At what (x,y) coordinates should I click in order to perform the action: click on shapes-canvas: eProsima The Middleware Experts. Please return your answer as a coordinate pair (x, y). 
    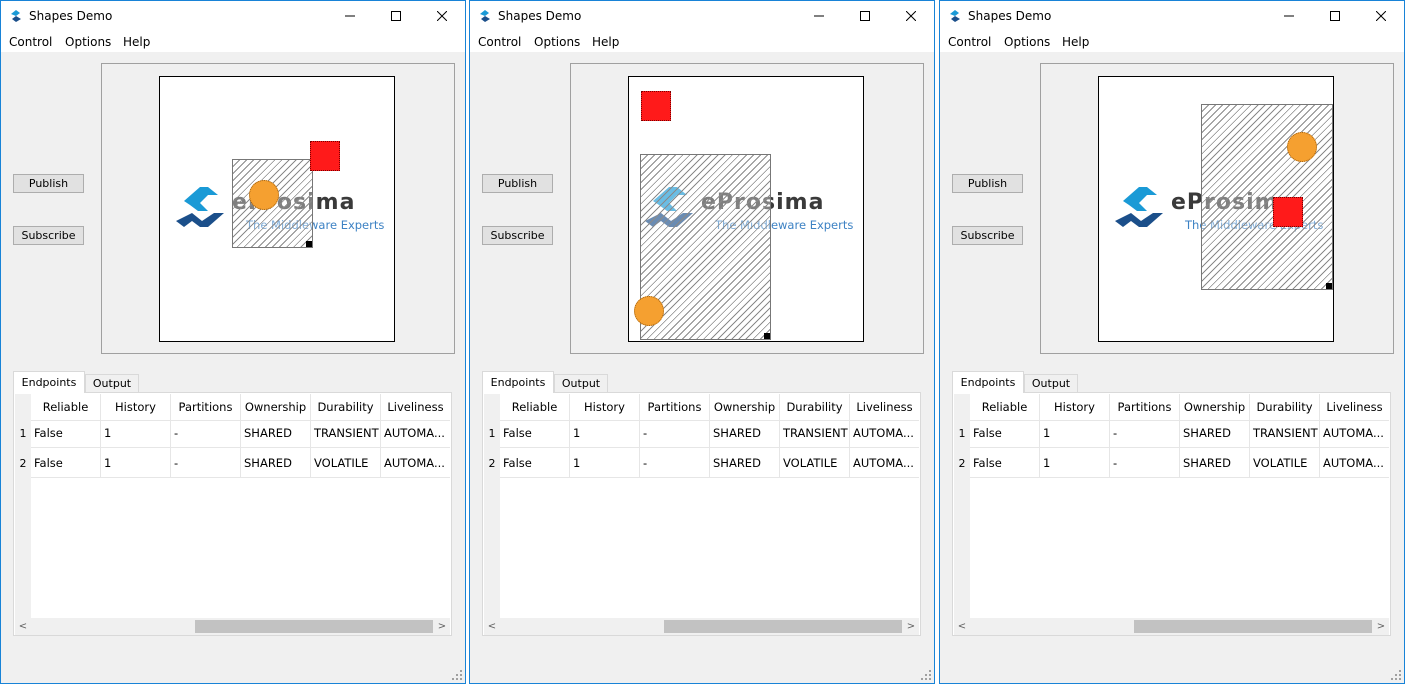
    Looking at the image, I should click on (1216, 209).